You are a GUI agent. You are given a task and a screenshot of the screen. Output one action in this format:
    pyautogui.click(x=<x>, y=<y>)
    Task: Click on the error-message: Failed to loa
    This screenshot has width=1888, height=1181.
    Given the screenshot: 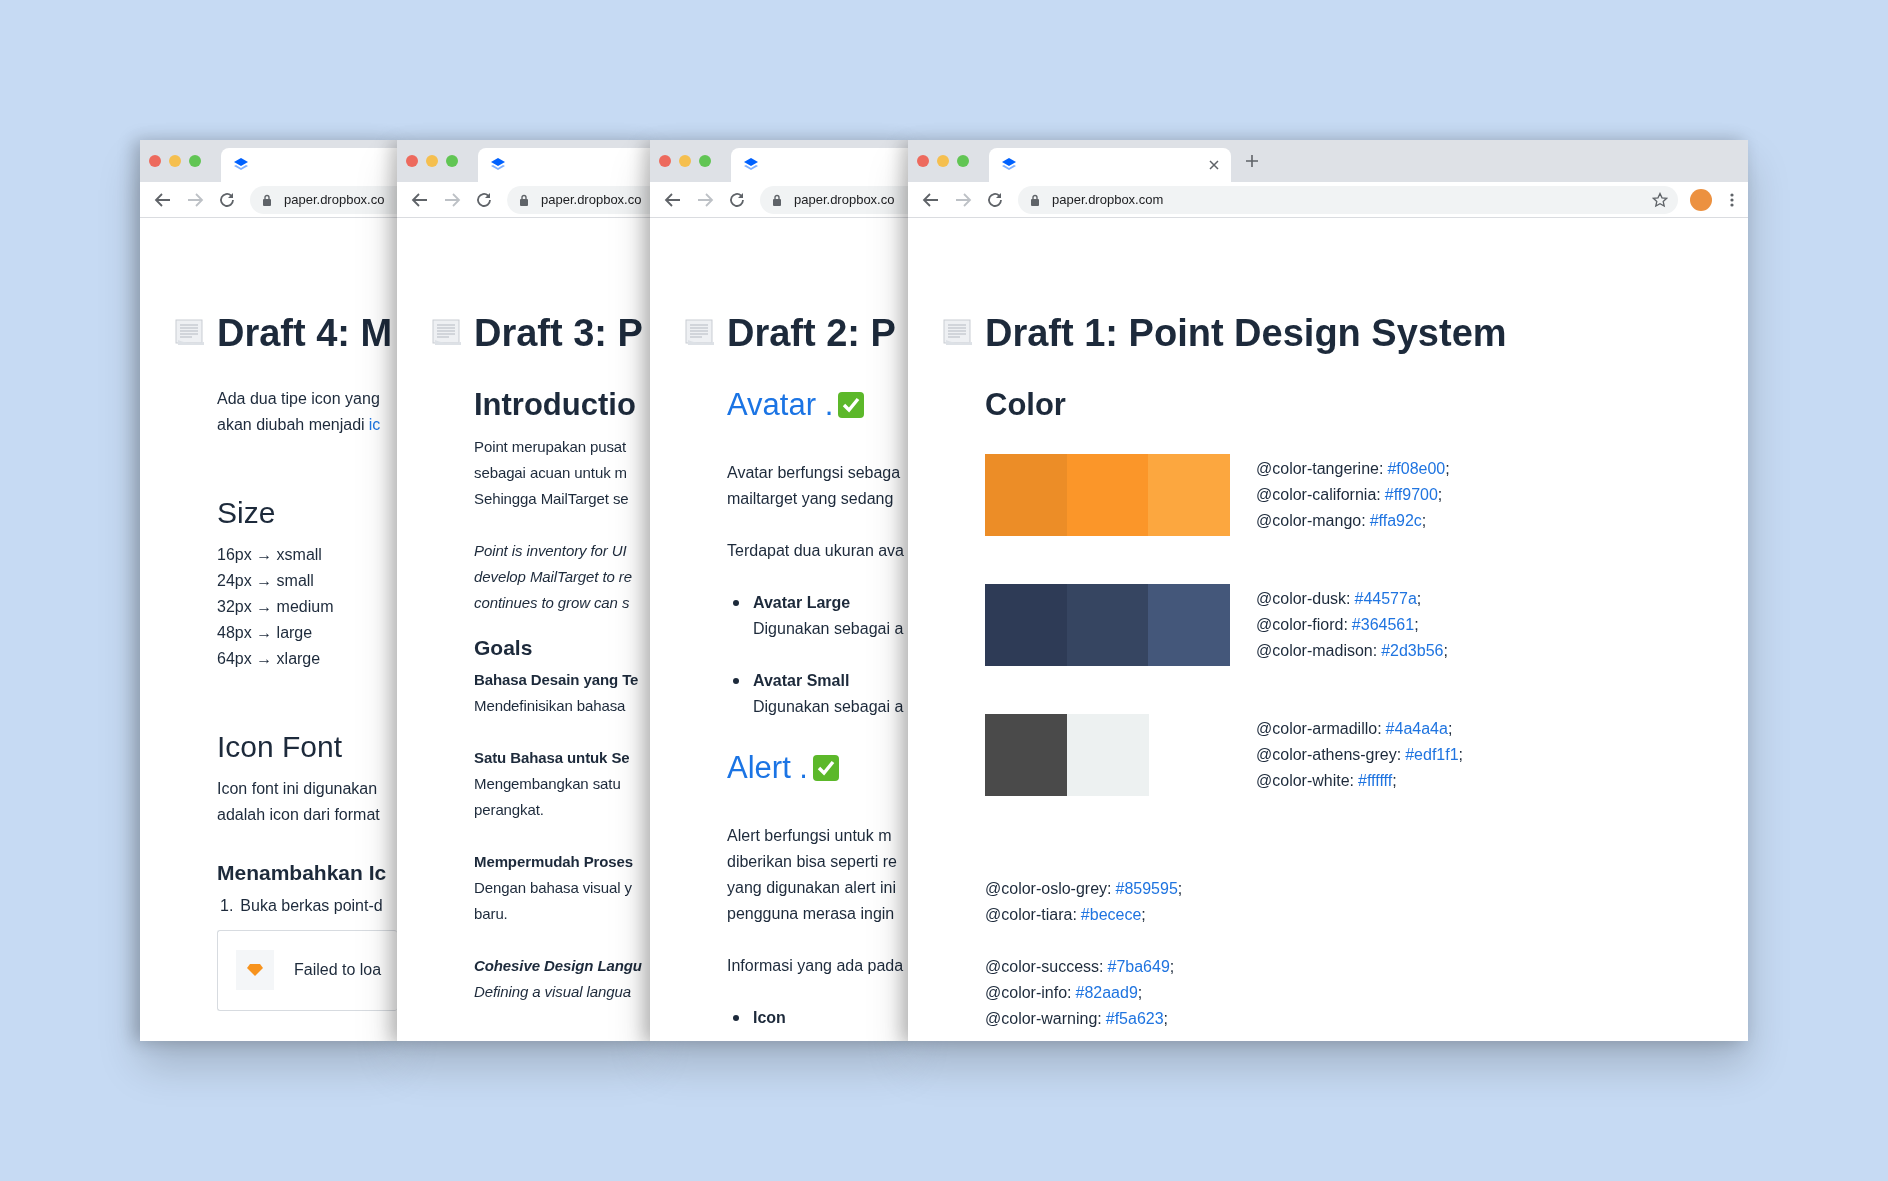 What is the action you would take?
    pyautogui.click(x=338, y=970)
    